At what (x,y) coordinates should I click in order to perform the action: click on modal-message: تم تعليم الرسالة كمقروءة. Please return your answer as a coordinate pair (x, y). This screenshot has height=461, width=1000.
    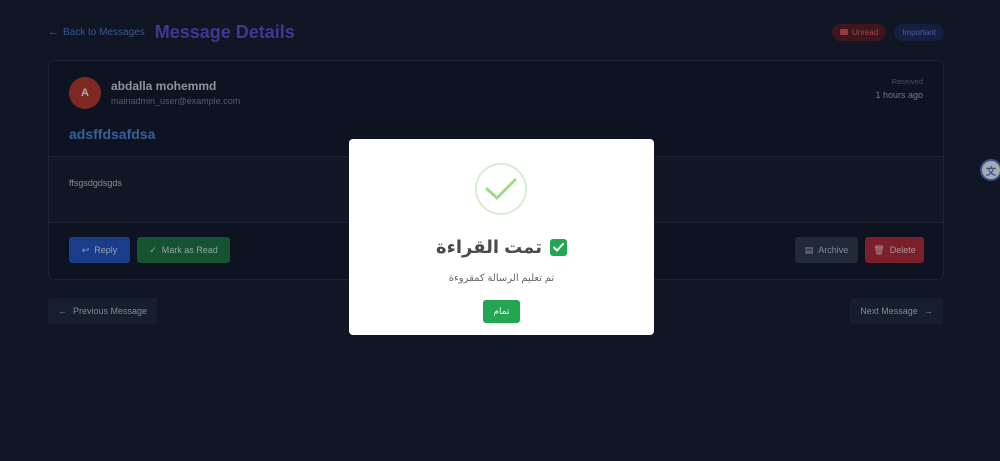
    Looking at the image, I should click on (501, 278).